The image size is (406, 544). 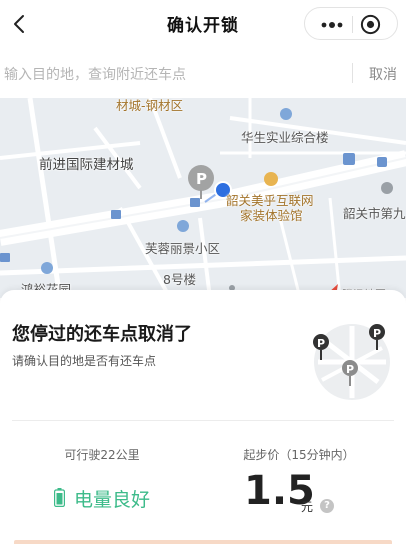 I want to click on map-label-qianjin: 前进国际建材城, so click(x=86, y=165).